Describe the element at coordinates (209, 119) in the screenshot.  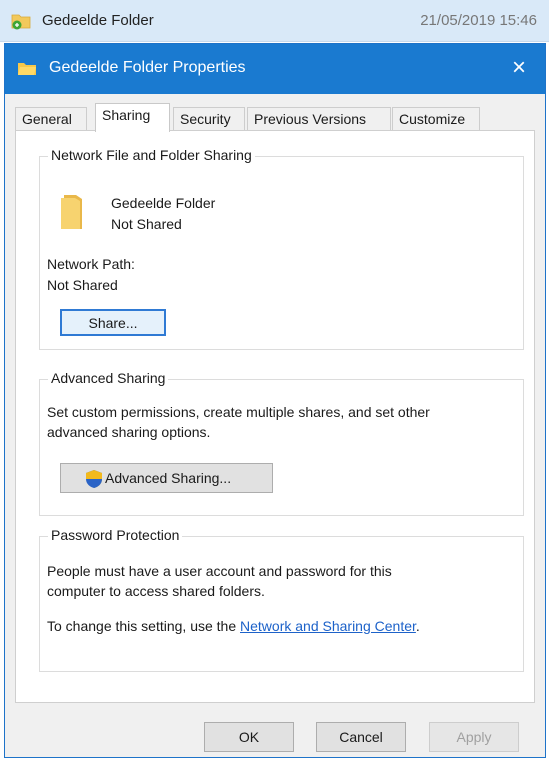
I see `tab-security: Security` at that location.